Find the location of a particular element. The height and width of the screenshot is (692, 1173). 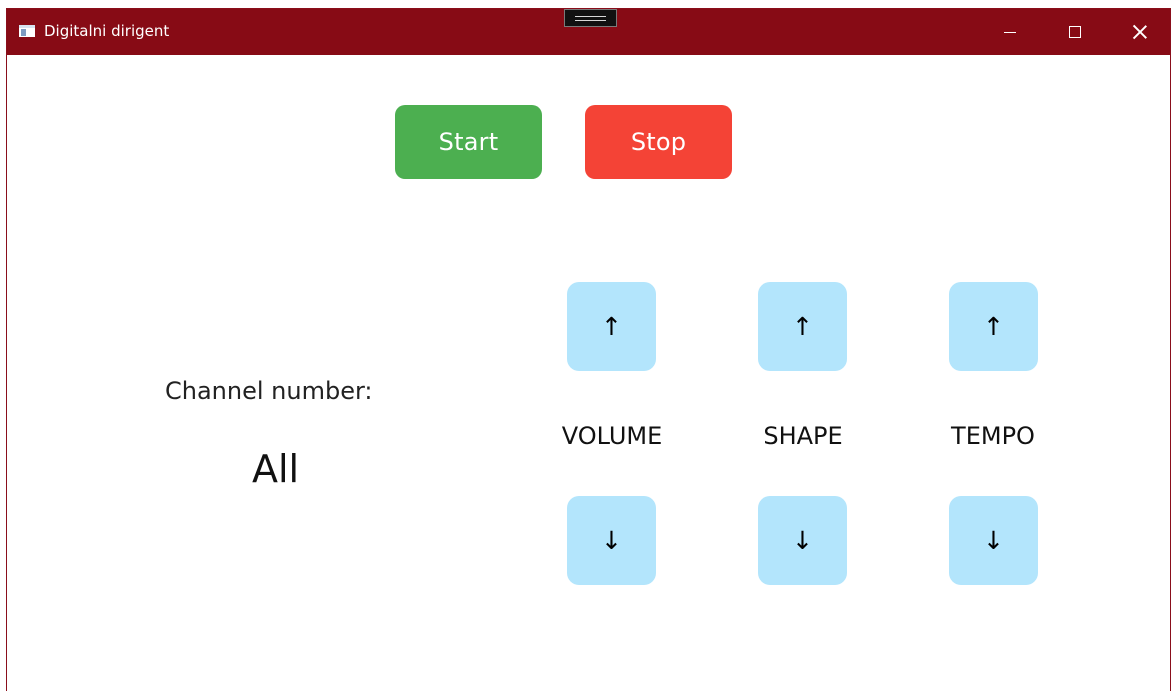

shape-up-button: ↑ is located at coordinates (802, 326).